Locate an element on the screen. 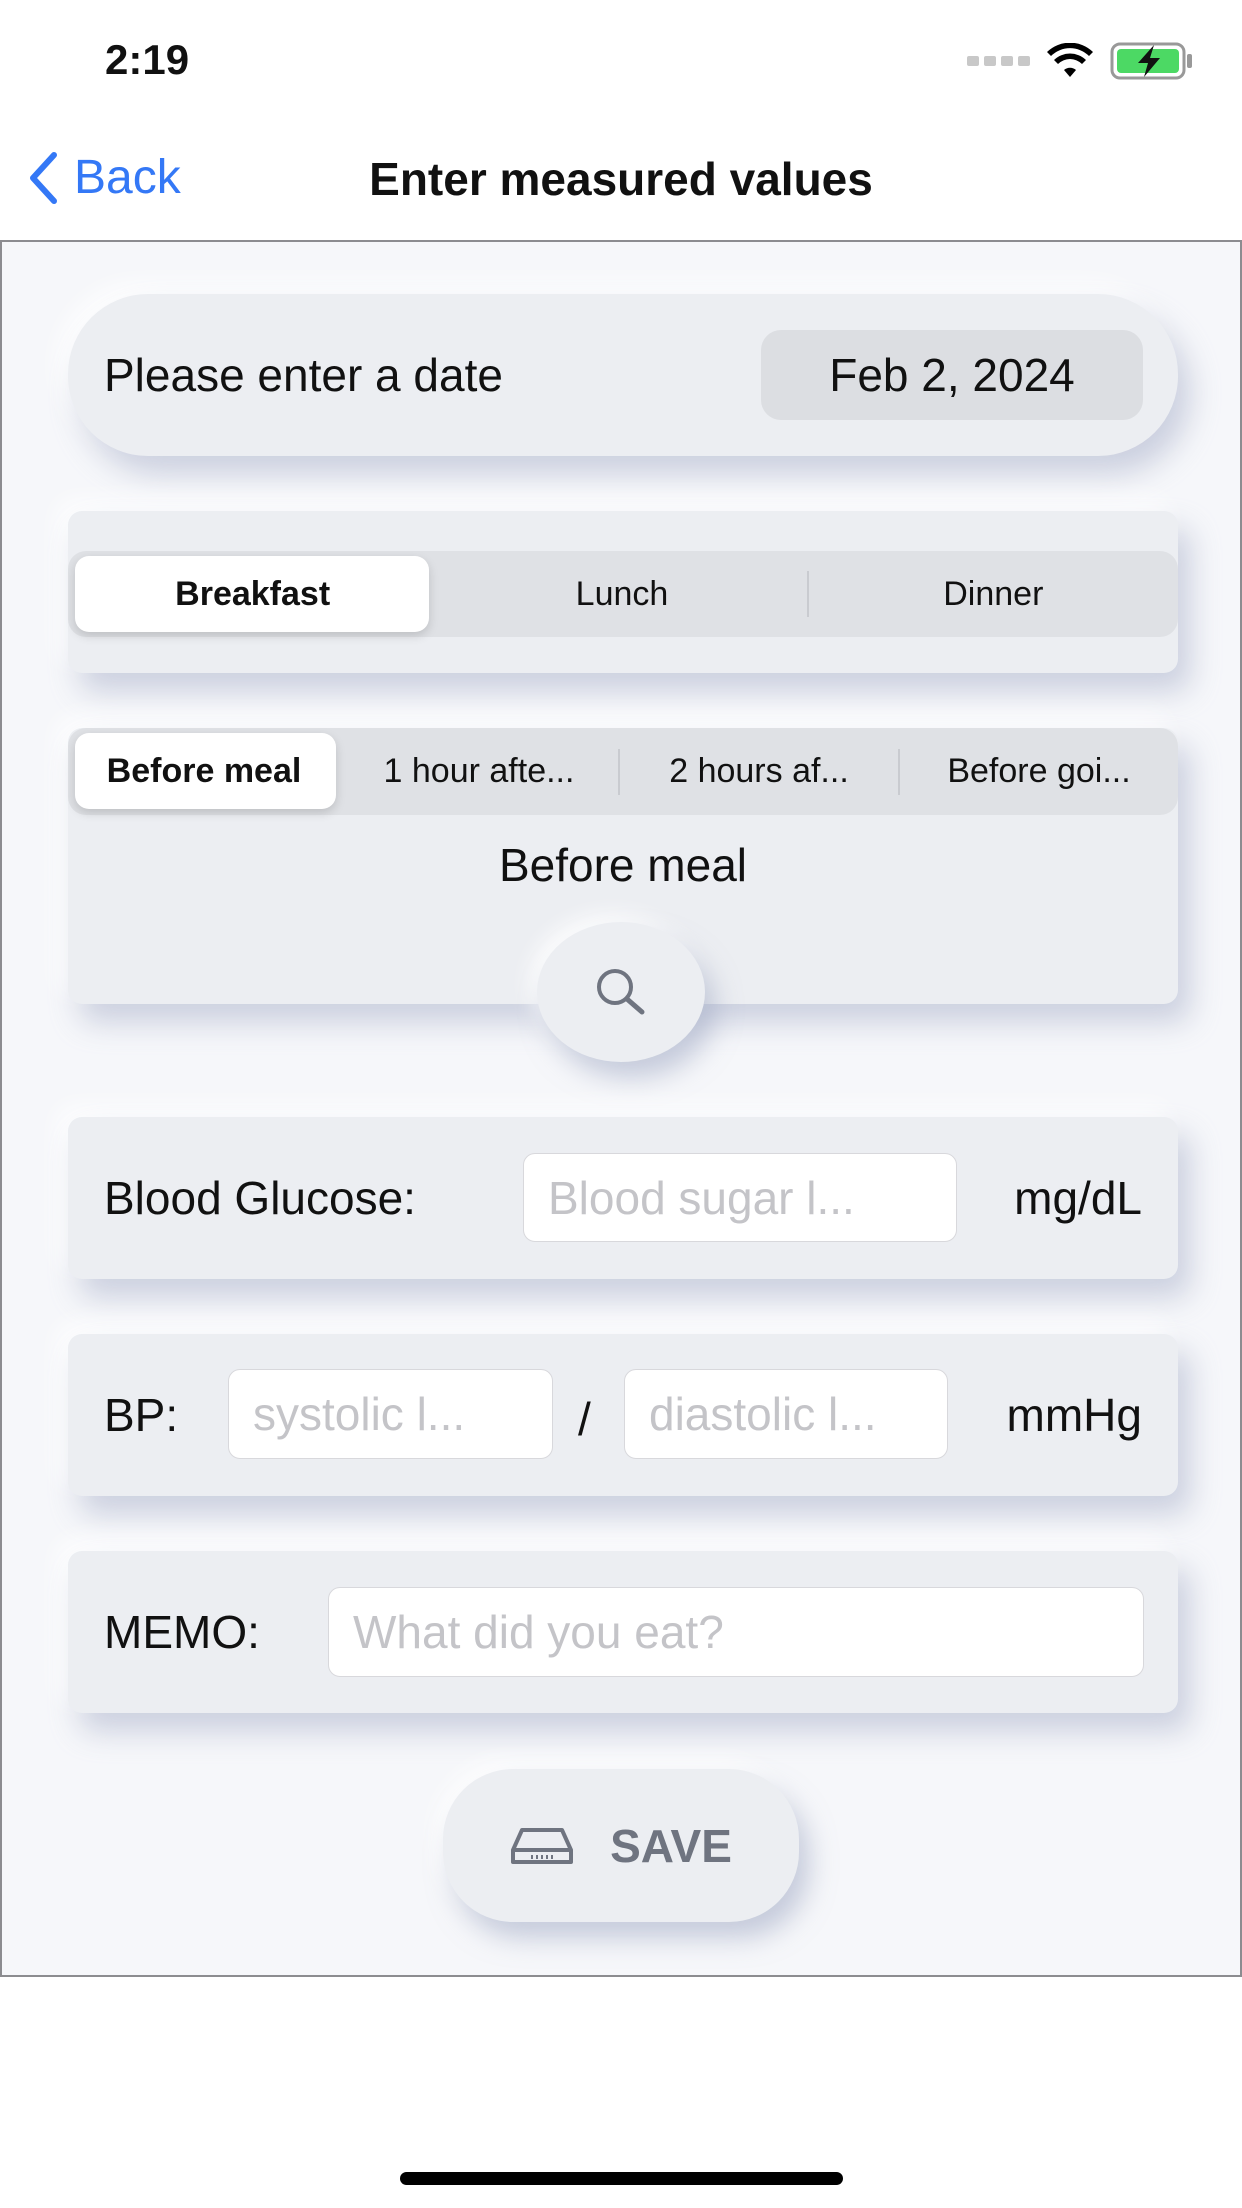 The image size is (1242, 2208). page-title: Enter measured values is located at coordinates (621, 179).